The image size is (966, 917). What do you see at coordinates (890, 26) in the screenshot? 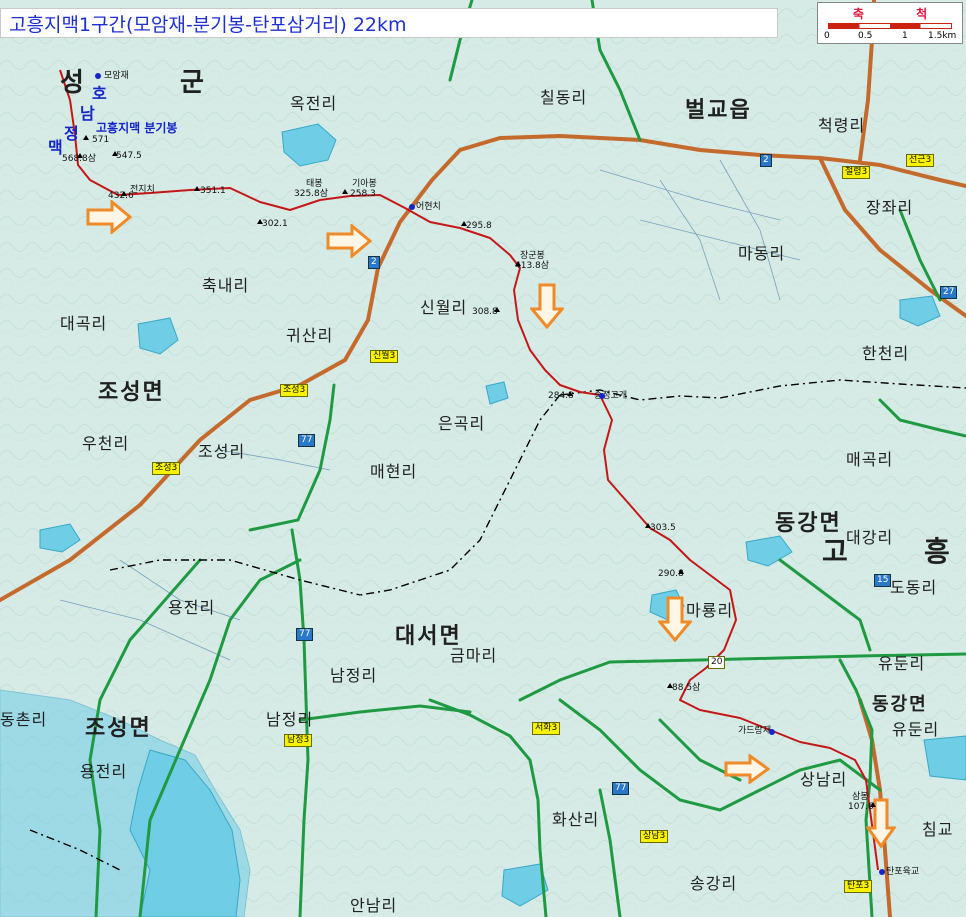
I see `scale-bar` at bounding box center [890, 26].